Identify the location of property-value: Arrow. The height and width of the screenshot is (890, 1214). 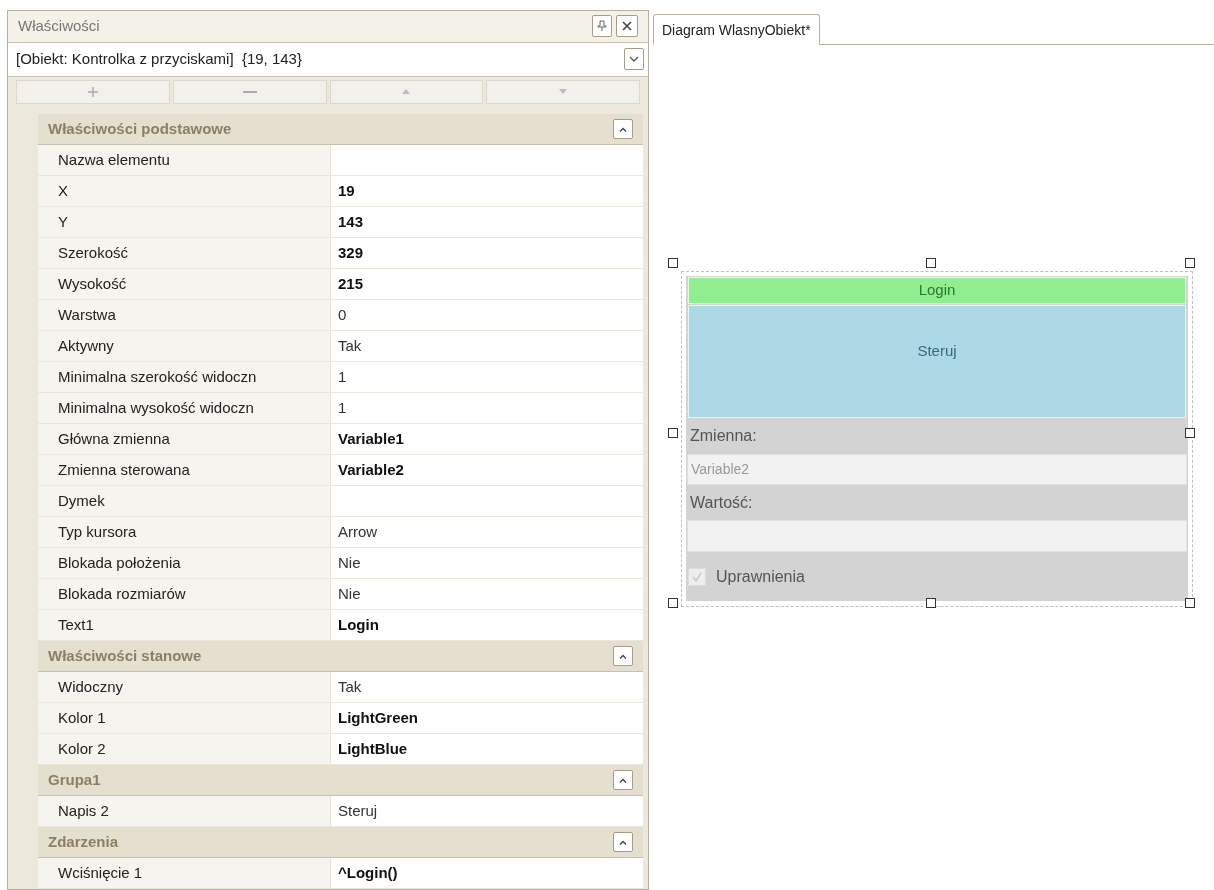
(487, 532).